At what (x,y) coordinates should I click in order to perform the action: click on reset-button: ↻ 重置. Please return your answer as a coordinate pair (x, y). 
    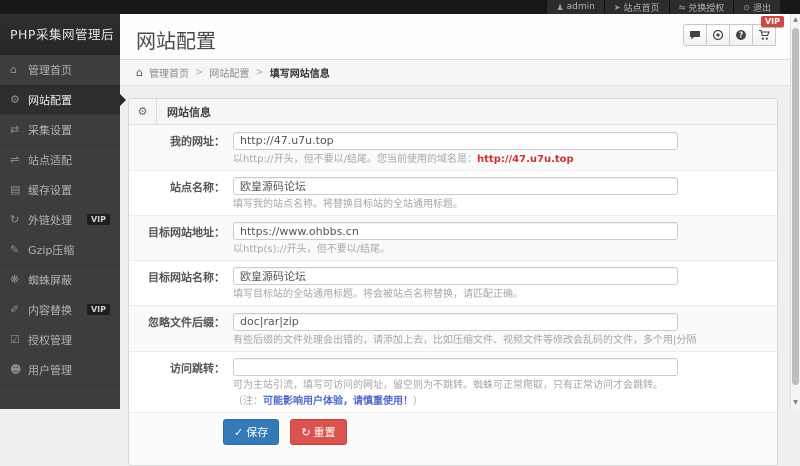
    Looking at the image, I should click on (318, 432).